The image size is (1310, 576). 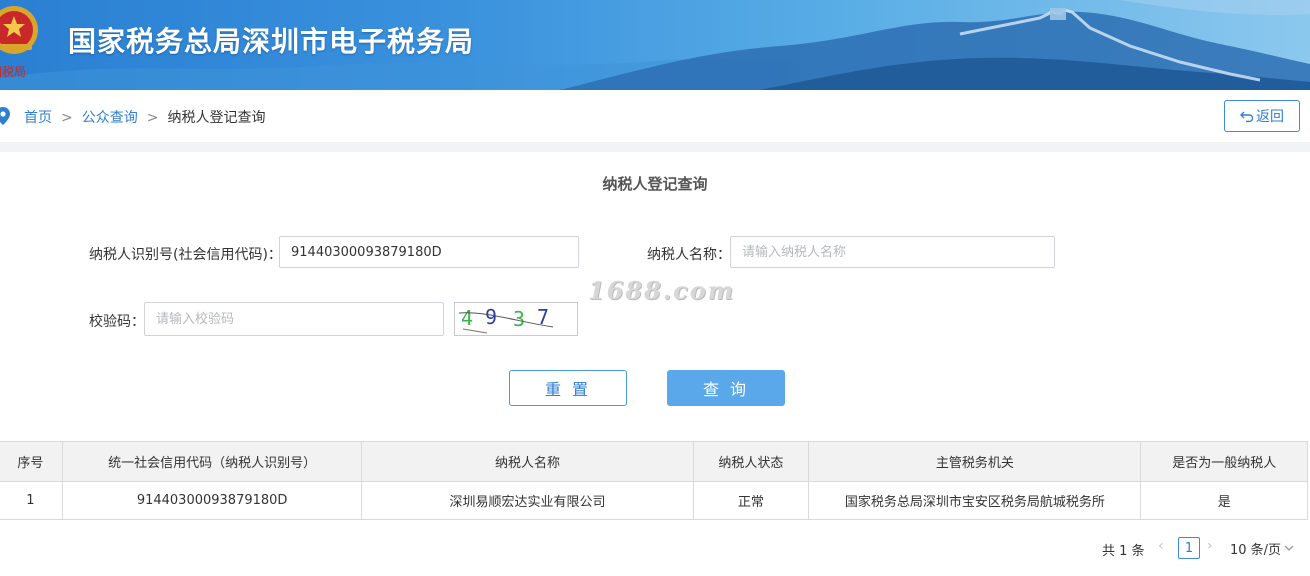 What do you see at coordinates (271, 41) in the screenshot?
I see `site-title: 国家税务总局深圳市电子税务局` at bounding box center [271, 41].